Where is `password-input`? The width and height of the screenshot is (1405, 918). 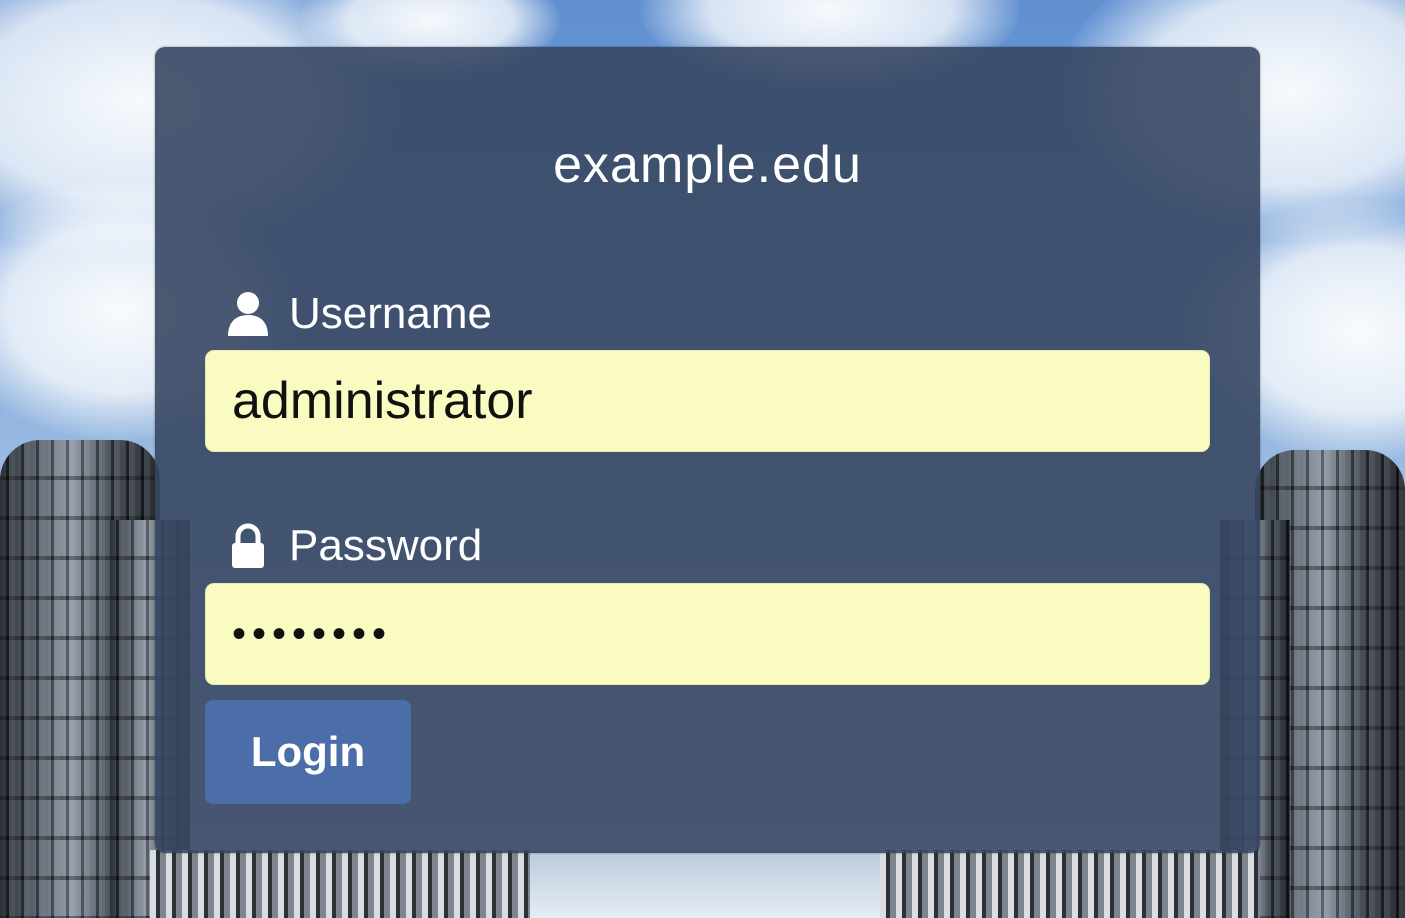 password-input is located at coordinates (707, 634).